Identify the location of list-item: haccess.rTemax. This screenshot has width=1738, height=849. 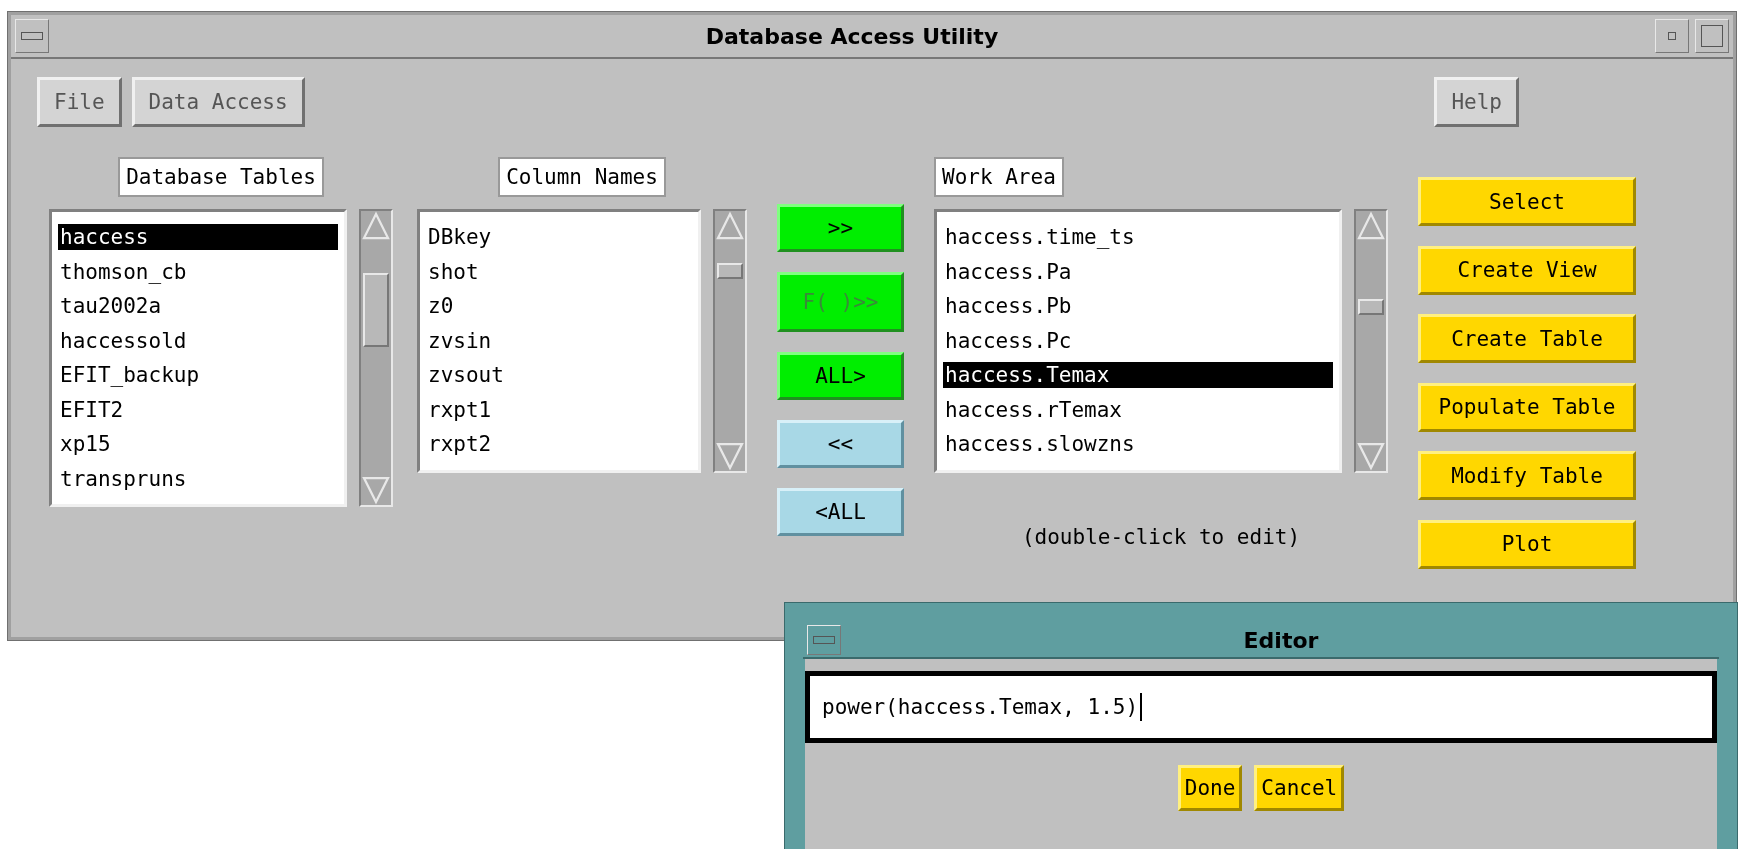
(1138, 409).